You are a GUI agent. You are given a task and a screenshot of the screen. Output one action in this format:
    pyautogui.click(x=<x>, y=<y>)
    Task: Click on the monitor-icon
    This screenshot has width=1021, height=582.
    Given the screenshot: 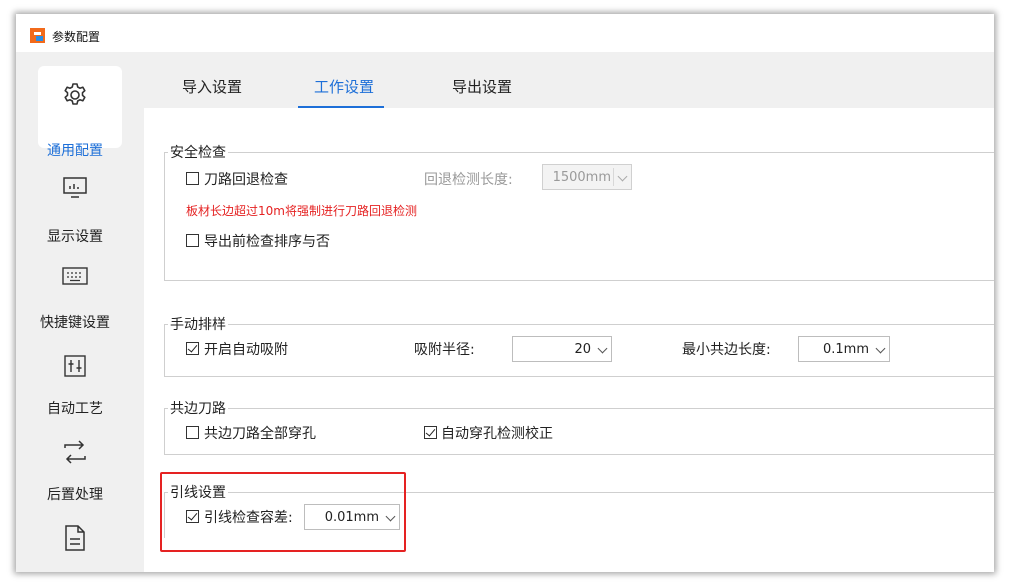 What is the action you would take?
    pyautogui.click(x=75, y=187)
    